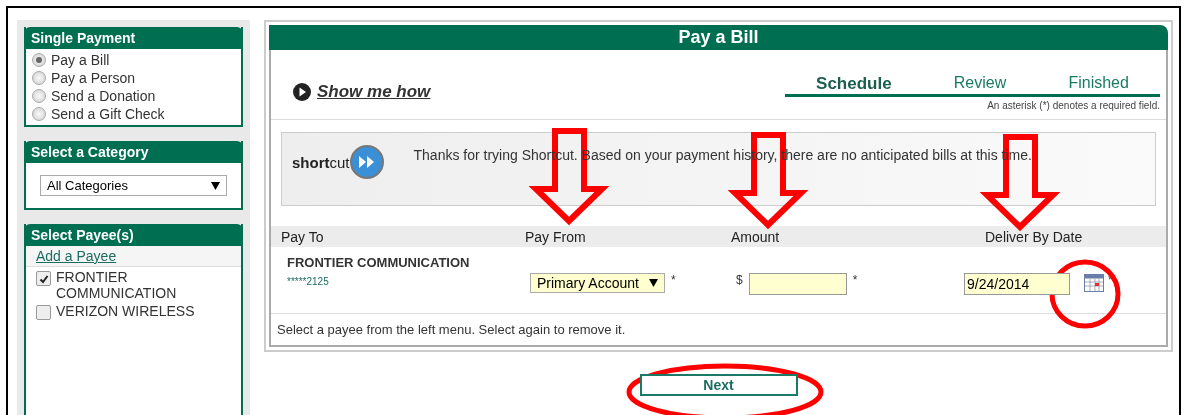 This screenshot has height=415, width=1187. Describe the element at coordinates (718, 37) in the screenshot. I see `page-title: Pay a Bill` at that location.